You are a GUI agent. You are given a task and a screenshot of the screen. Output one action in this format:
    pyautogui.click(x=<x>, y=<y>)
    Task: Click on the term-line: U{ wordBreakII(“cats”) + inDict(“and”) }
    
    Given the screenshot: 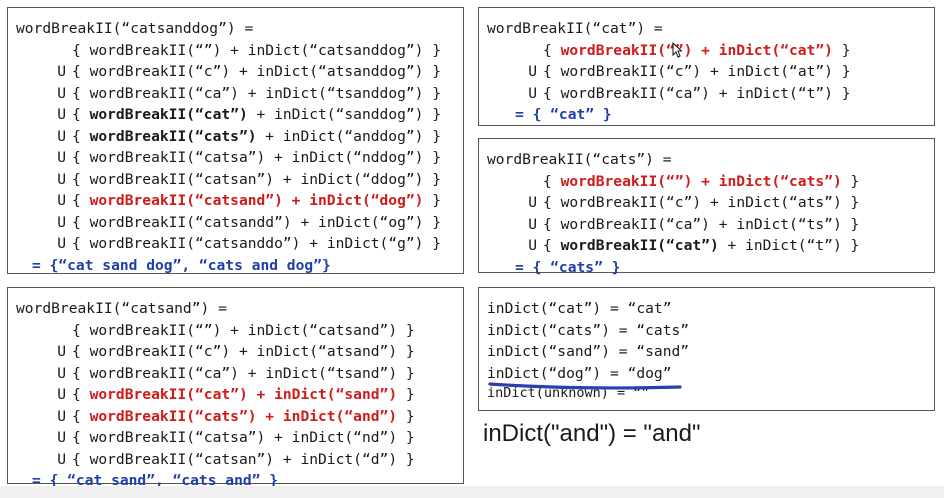 What is the action you would take?
    pyautogui.click(x=235, y=417)
    